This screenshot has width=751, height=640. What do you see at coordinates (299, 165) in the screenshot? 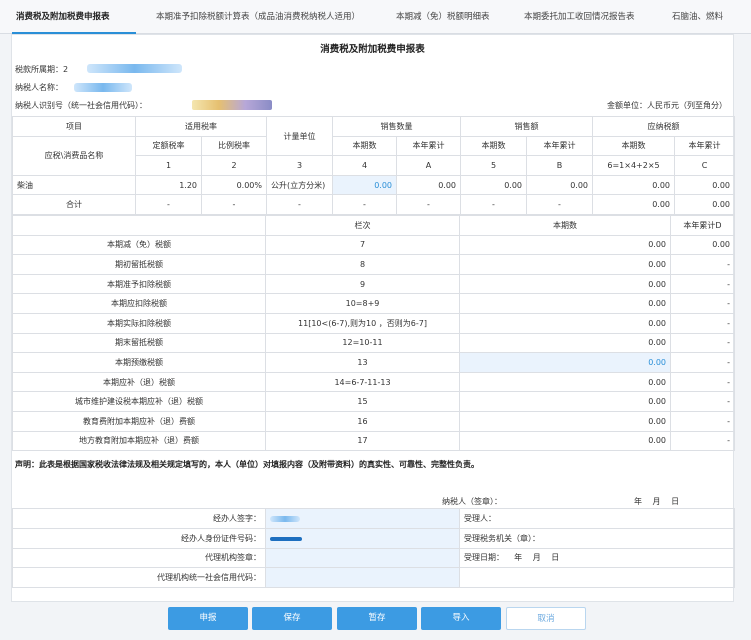
I see `code-cell: 3` at bounding box center [299, 165].